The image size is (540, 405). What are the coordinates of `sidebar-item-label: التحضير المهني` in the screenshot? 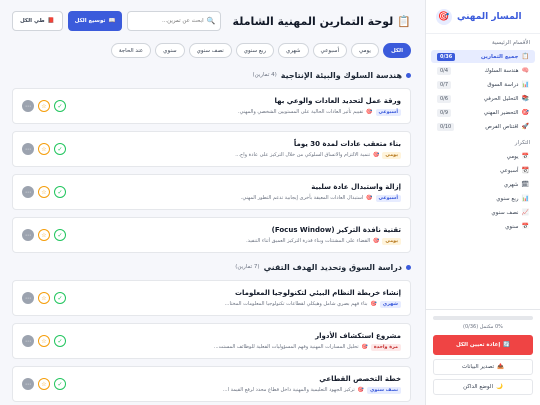 It's located at (501, 112).